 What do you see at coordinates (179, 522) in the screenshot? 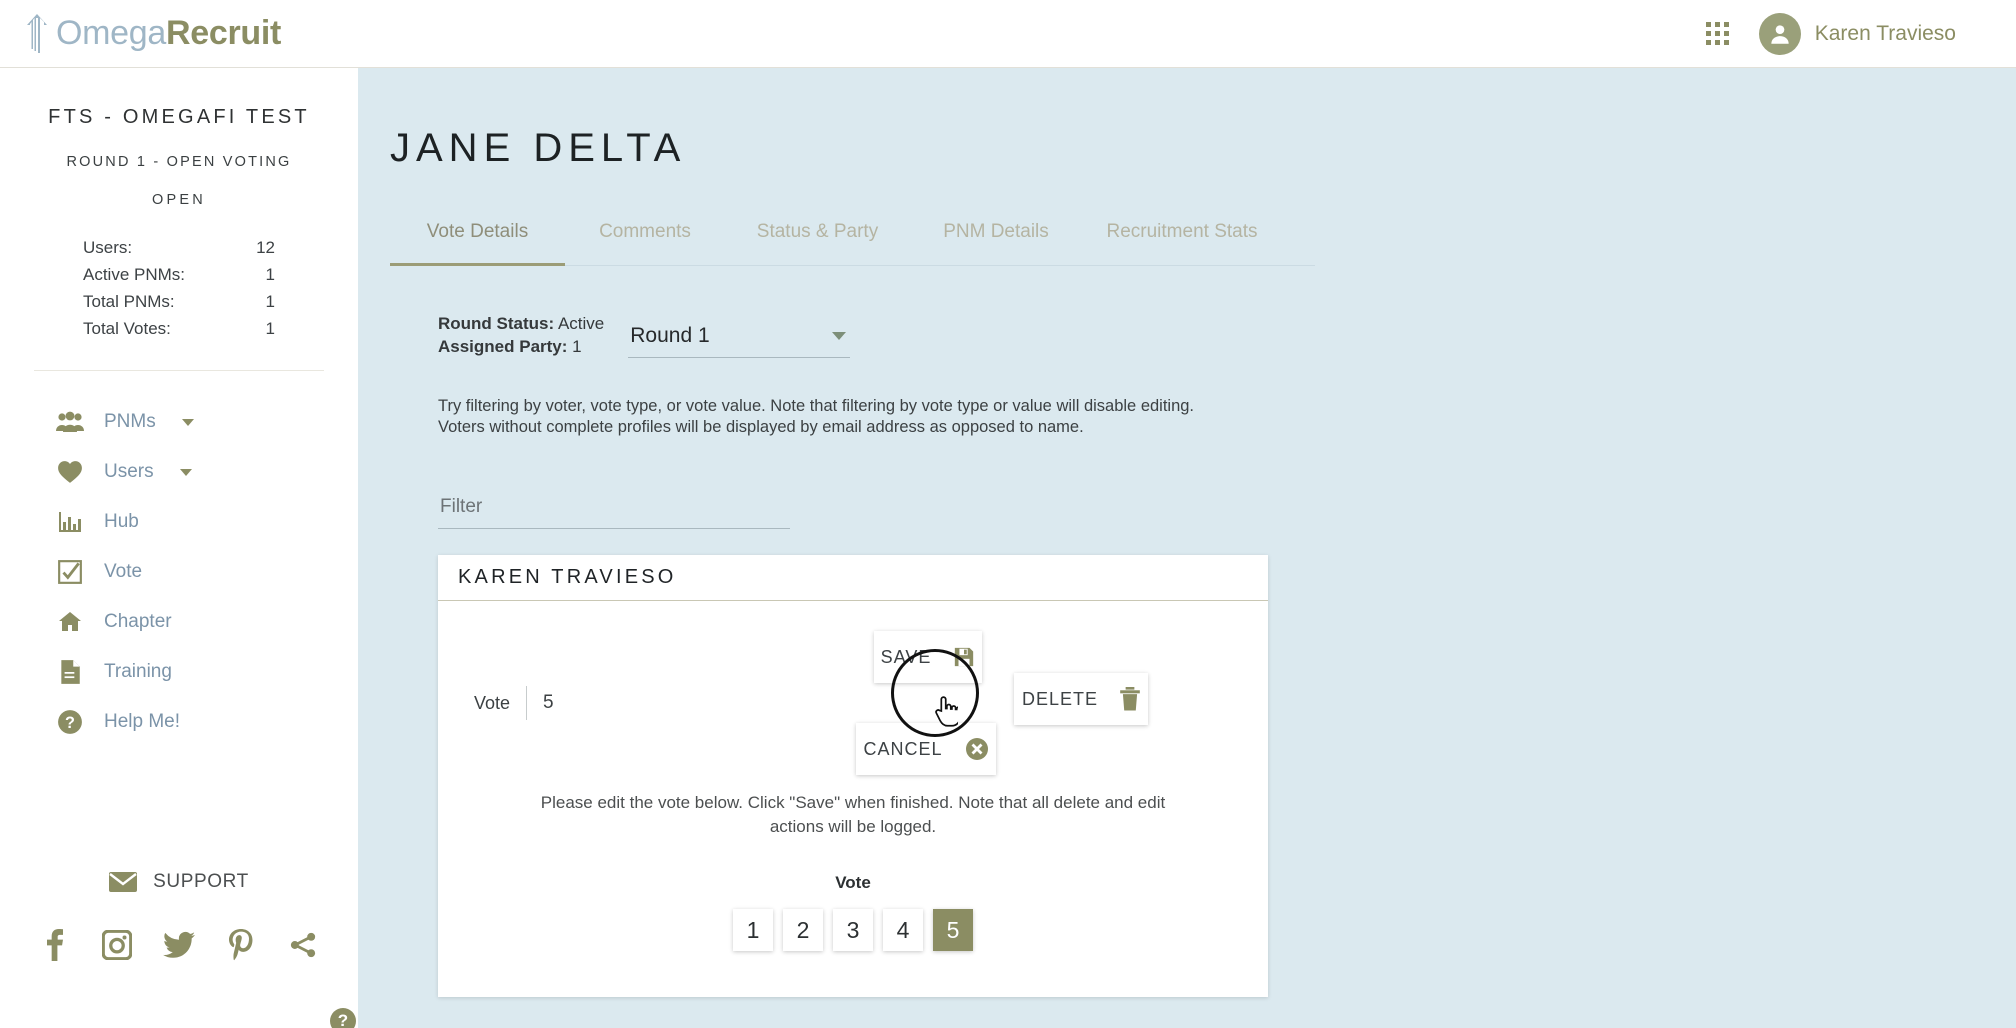
I see `sidebar-item-hub: Hub` at bounding box center [179, 522].